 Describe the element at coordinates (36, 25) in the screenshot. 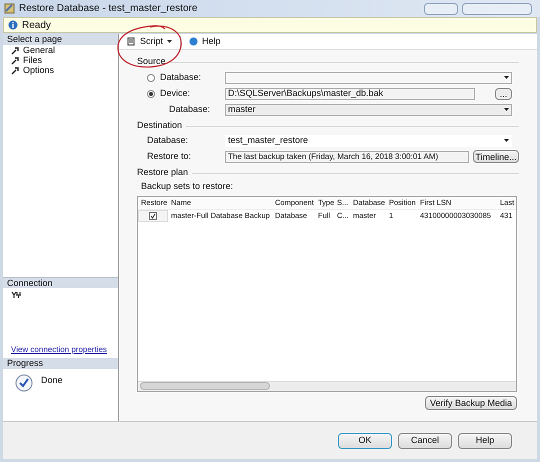

I see `status-text: Ready` at that location.